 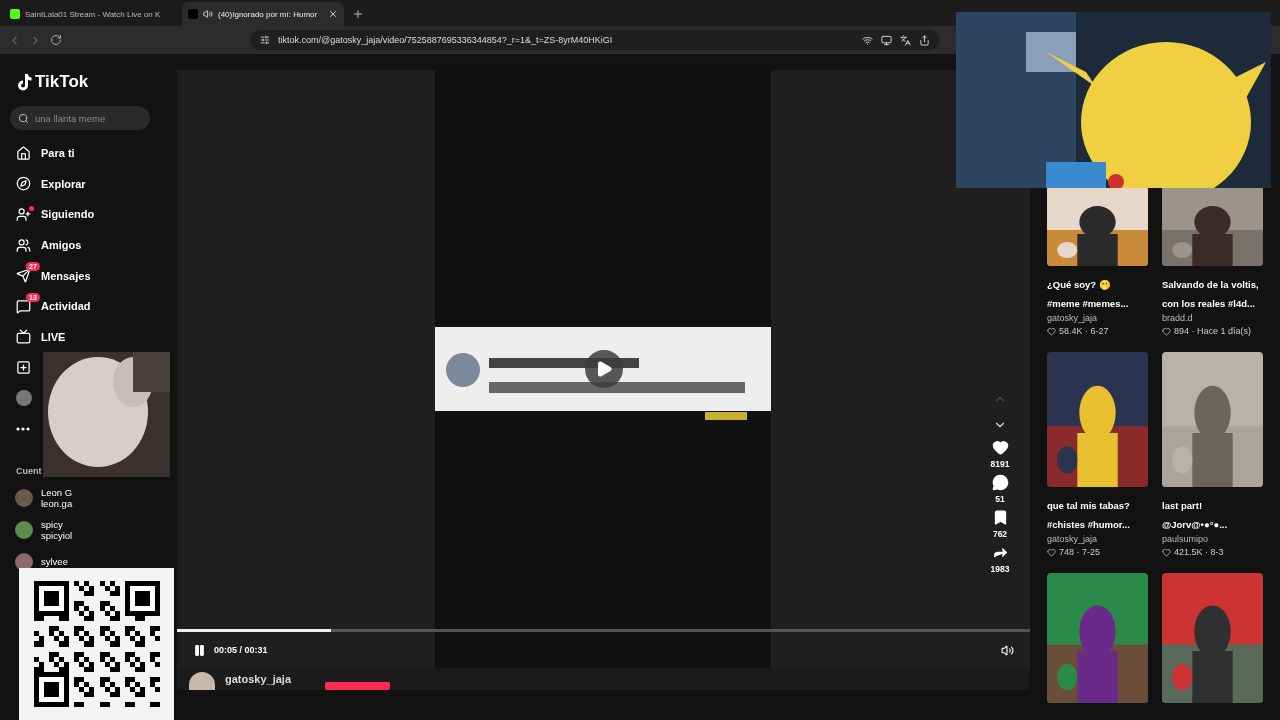 I want to click on nav-item: LIVE, so click(x=90, y=337).